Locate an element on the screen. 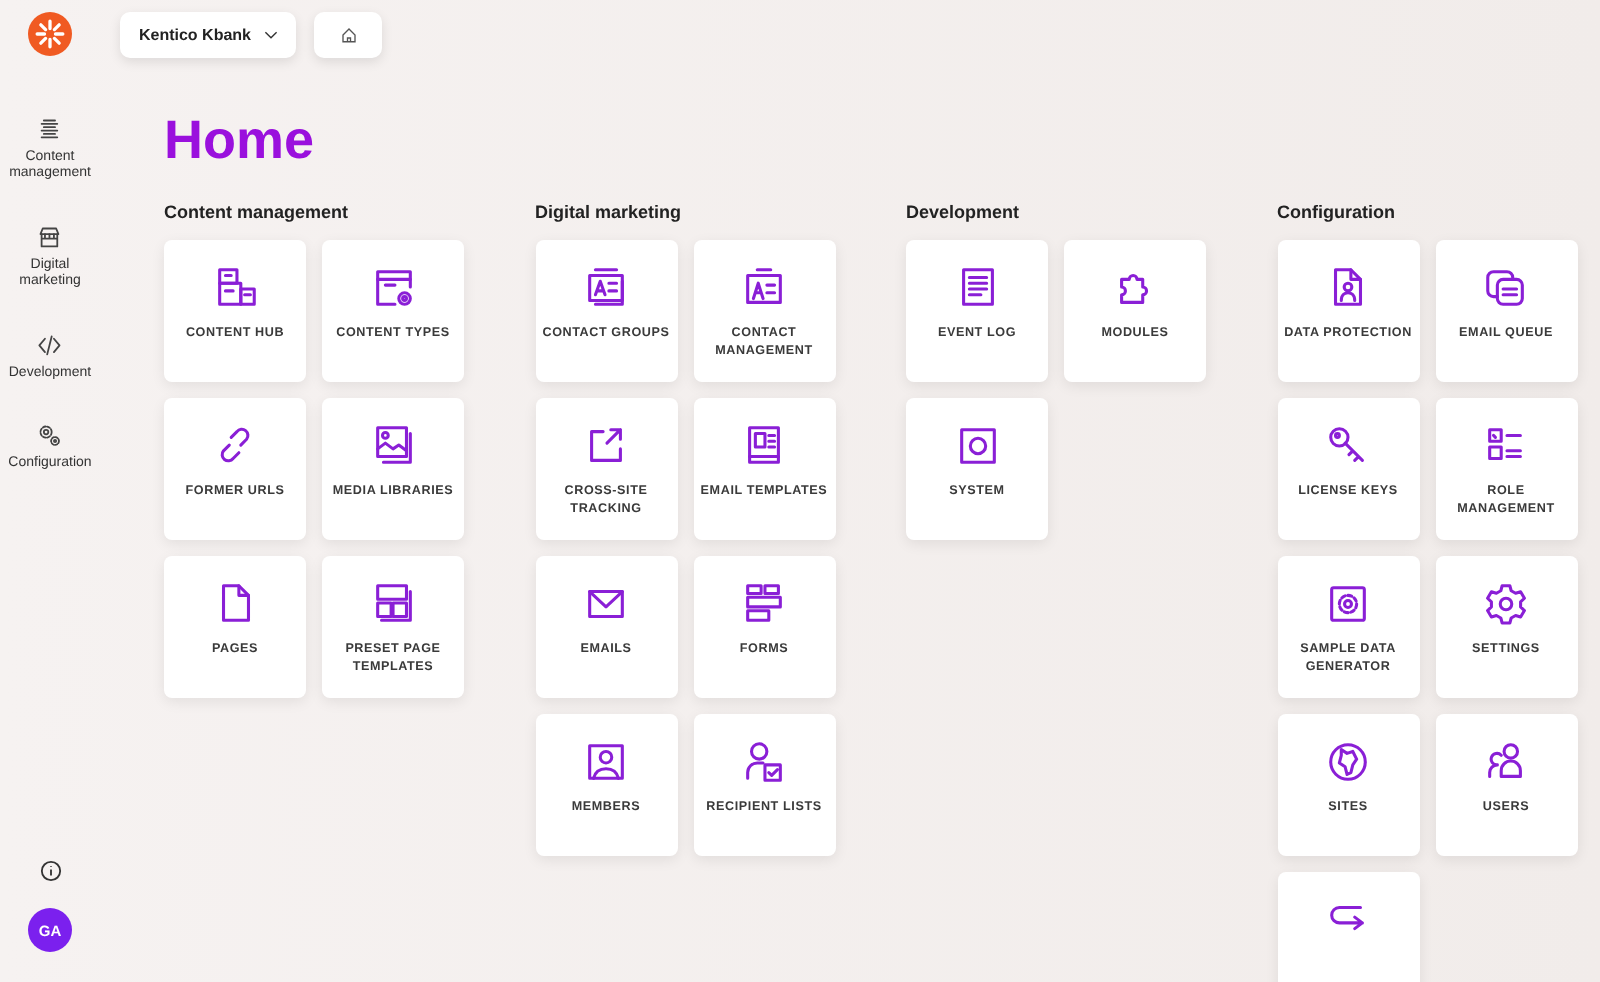 The width and height of the screenshot is (1600, 982). portrait-icon is located at coordinates (606, 762).